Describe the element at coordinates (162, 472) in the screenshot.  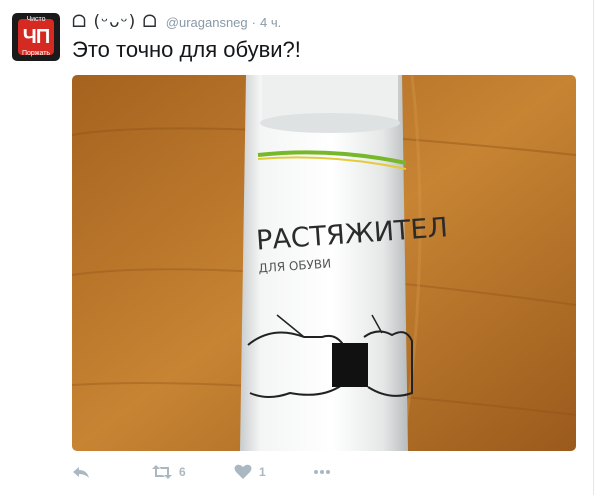
I see `retweet-icon` at that location.